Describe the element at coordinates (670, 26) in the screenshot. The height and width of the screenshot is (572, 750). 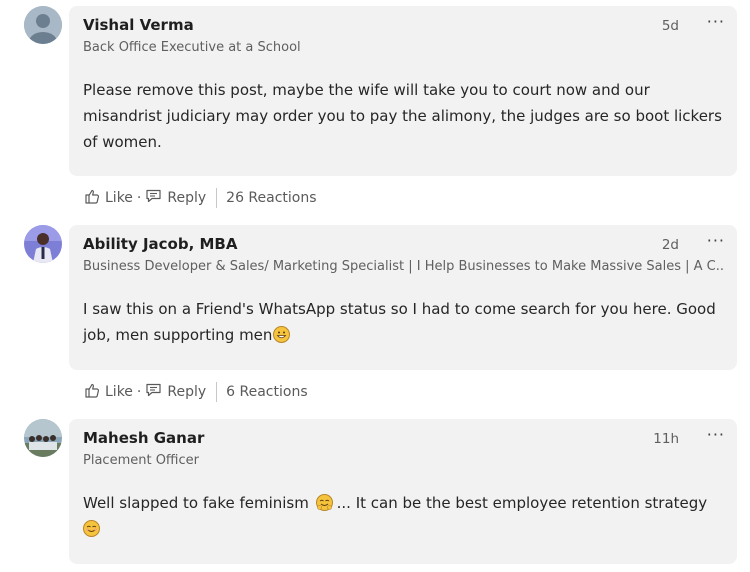
I see `comment-timestamp: 5d` at that location.